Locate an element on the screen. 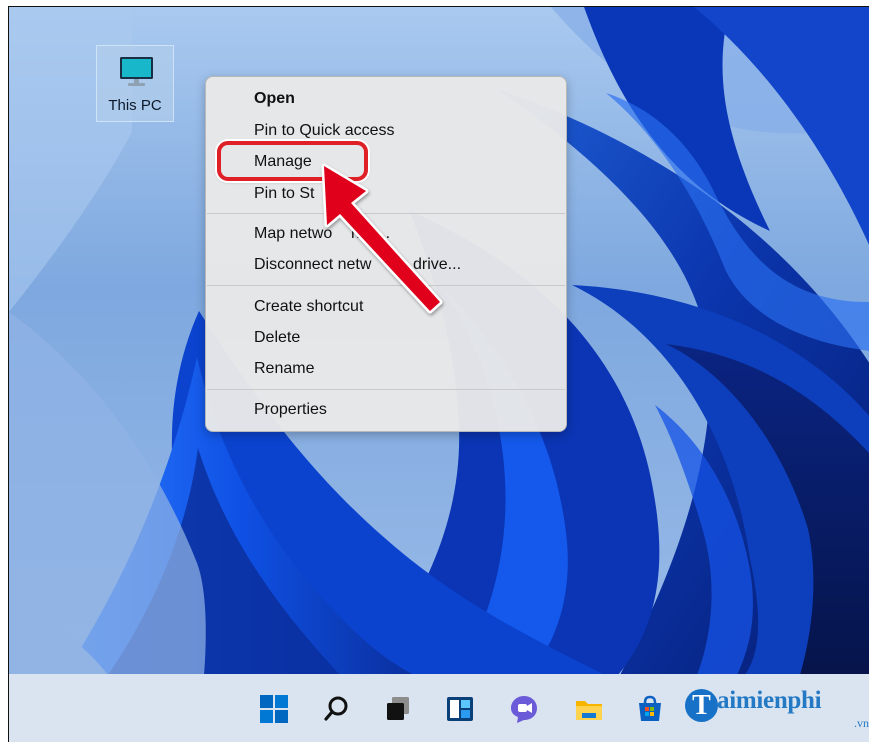  microsoft-store-icon is located at coordinates (650, 709).